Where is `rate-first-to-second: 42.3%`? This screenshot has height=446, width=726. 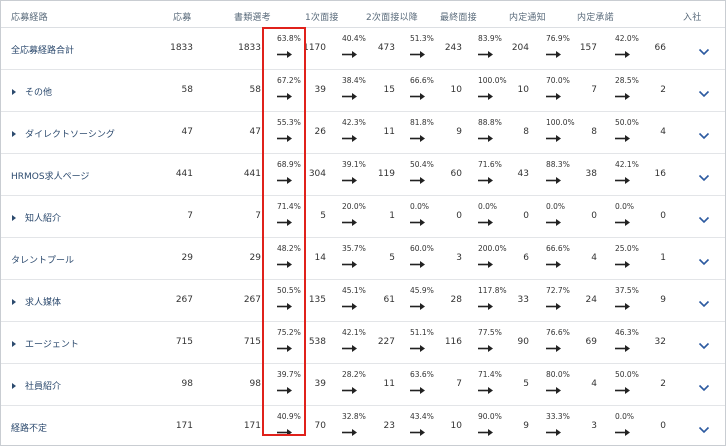 rate-first-to-second: 42.3% is located at coordinates (354, 122).